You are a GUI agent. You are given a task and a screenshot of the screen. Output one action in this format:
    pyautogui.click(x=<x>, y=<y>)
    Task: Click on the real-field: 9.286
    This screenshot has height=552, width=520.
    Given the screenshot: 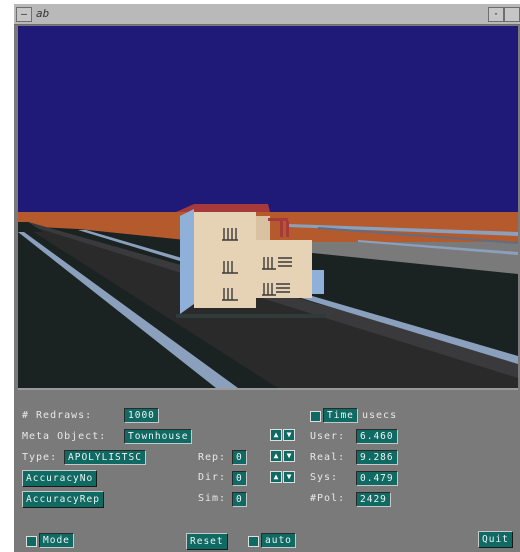 What is the action you would take?
    pyautogui.click(x=377, y=457)
    